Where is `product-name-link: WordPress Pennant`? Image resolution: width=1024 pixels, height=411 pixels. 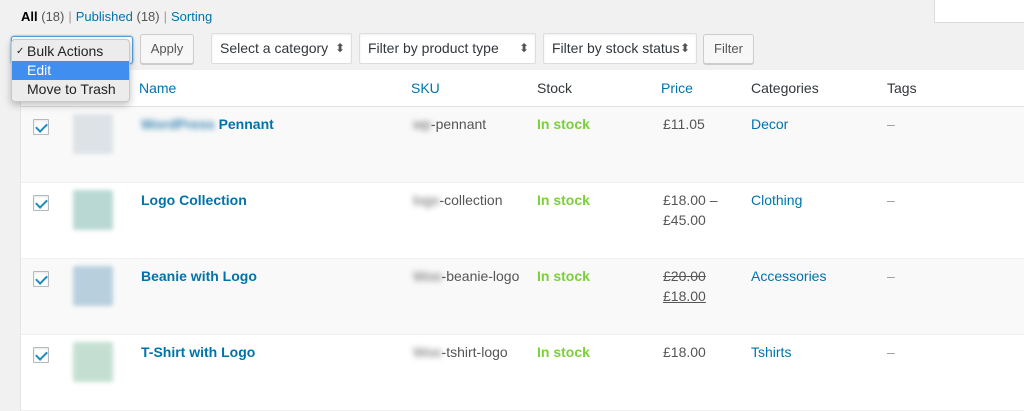 product-name-link: WordPress Pennant is located at coordinates (207, 124).